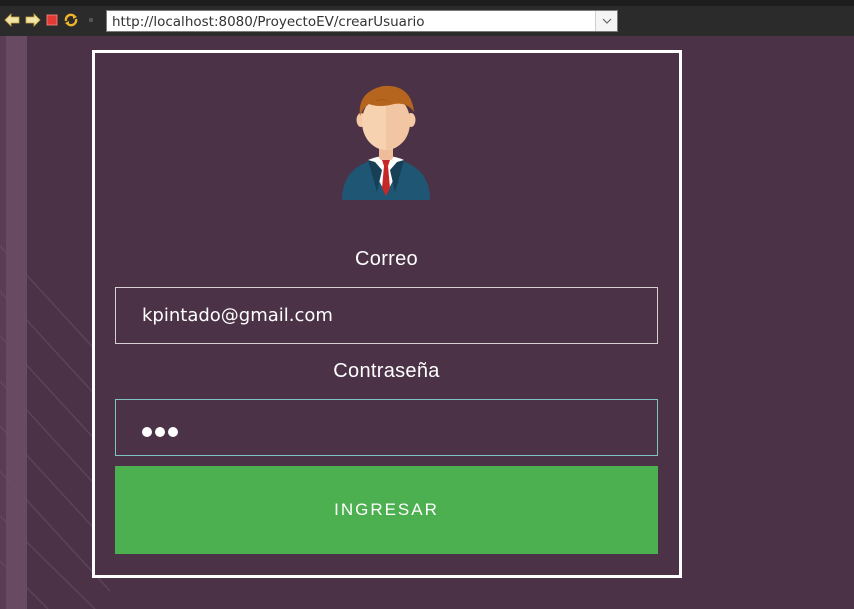 Image resolution: width=854 pixels, height=609 pixels. I want to click on stop-icon, so click(52, 20).